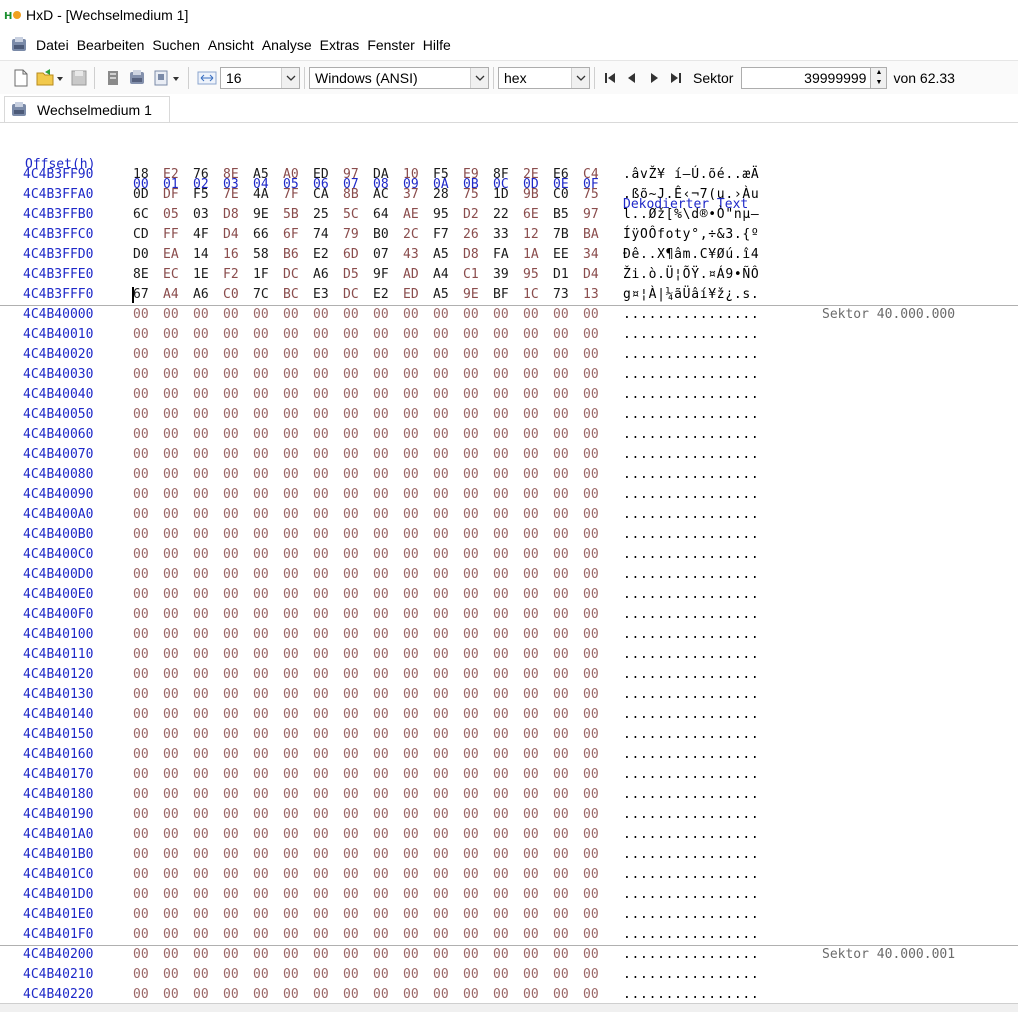  What do you see at coordinates (358, 215) in the screenshot?
I see `hex-byte: 5C` at bounding box center [358, 215].